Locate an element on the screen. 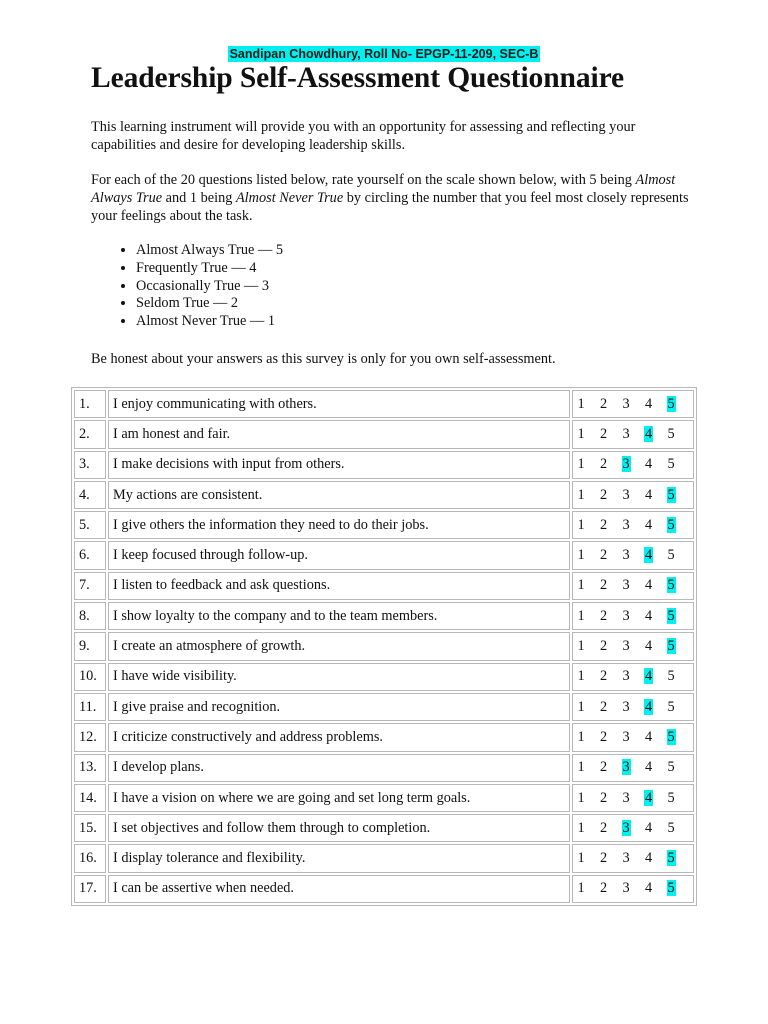  question-text: I display tolerance and flexibility. is located at coordinates (339, 858).